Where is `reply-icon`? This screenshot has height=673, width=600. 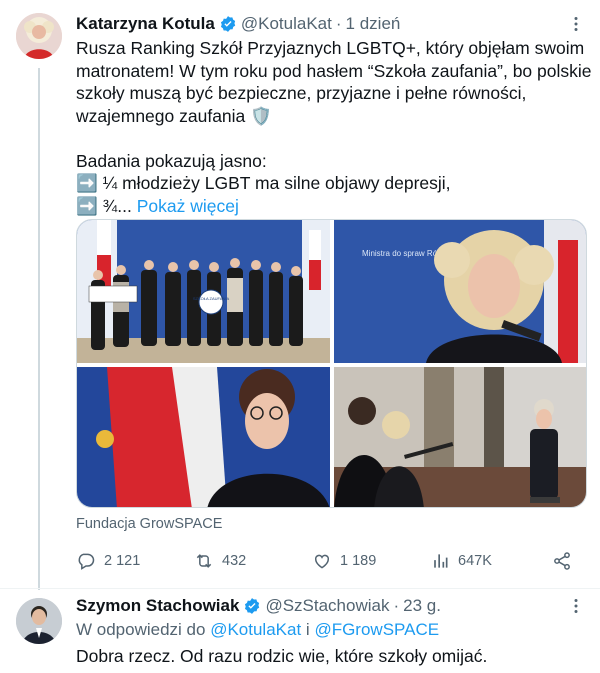 reply-icon is located at coordinates (86, 561).